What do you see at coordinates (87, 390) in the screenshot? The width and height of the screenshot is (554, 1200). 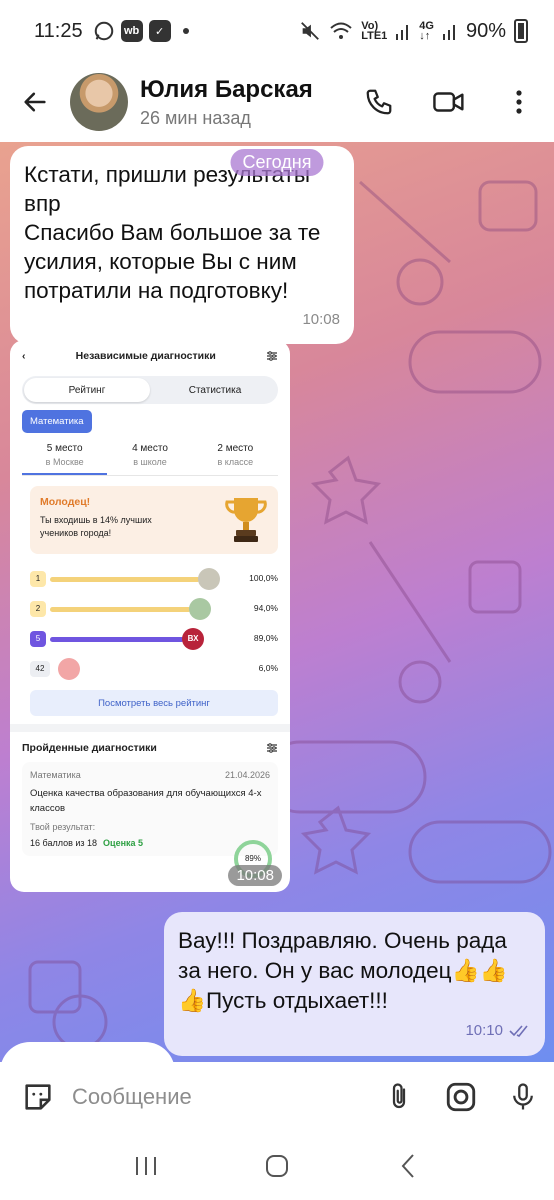 I see `shot-tab-rating: Рейтинг` at bounding box center [87, 390].